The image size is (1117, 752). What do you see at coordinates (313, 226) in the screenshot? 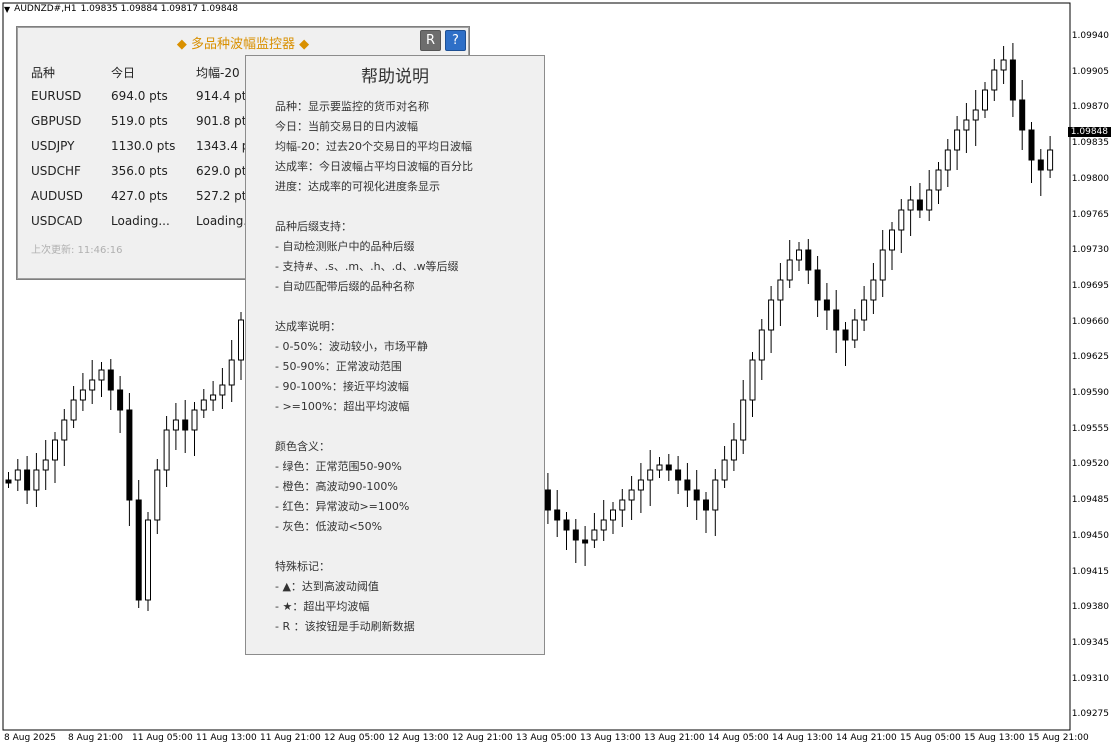
I see `help-line: 品种后缀支持：` at bounding box center [313, 226].